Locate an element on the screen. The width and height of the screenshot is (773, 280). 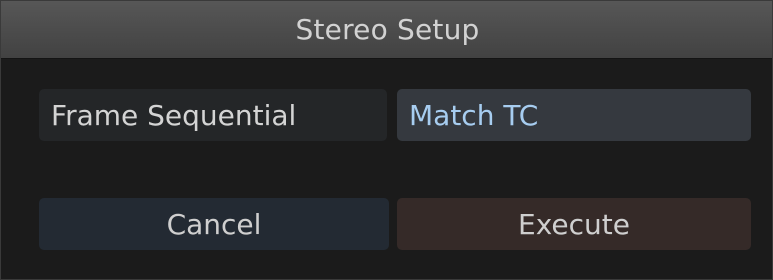
dialog-title: Stereo Setup is located at coordinates (387, 29).